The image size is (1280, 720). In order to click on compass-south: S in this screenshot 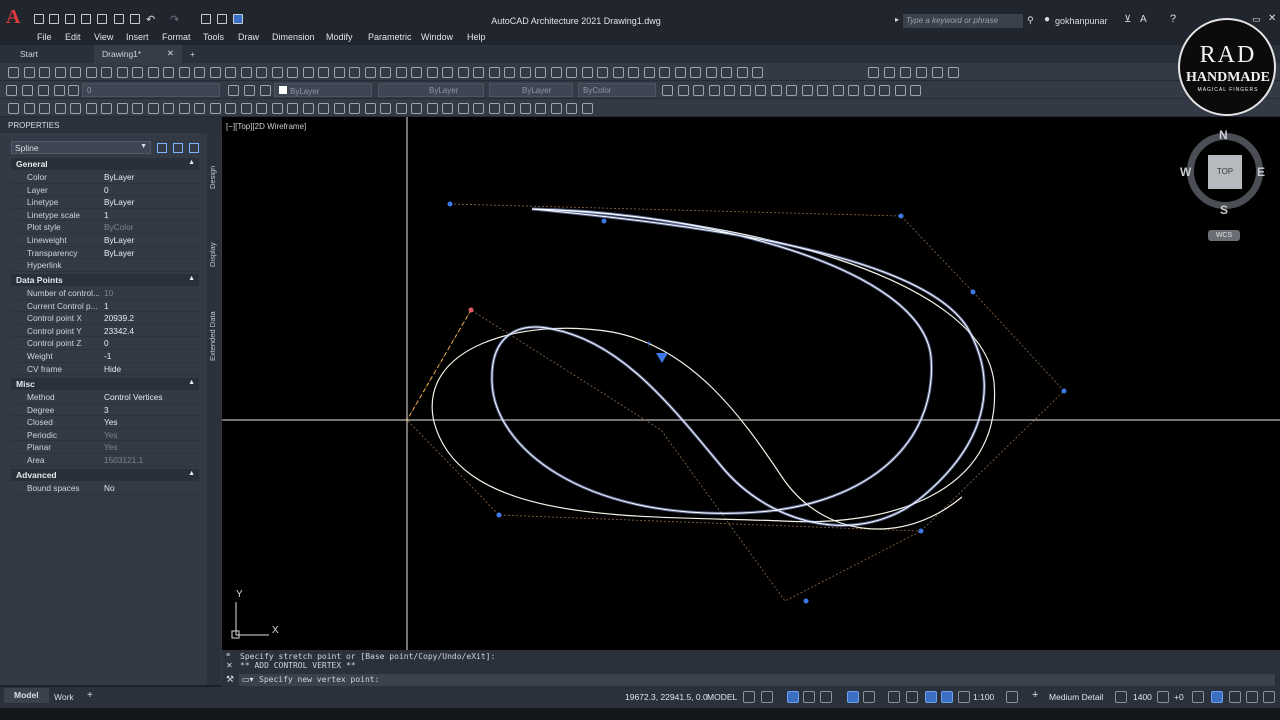, I will do `click(1224, 210)`.